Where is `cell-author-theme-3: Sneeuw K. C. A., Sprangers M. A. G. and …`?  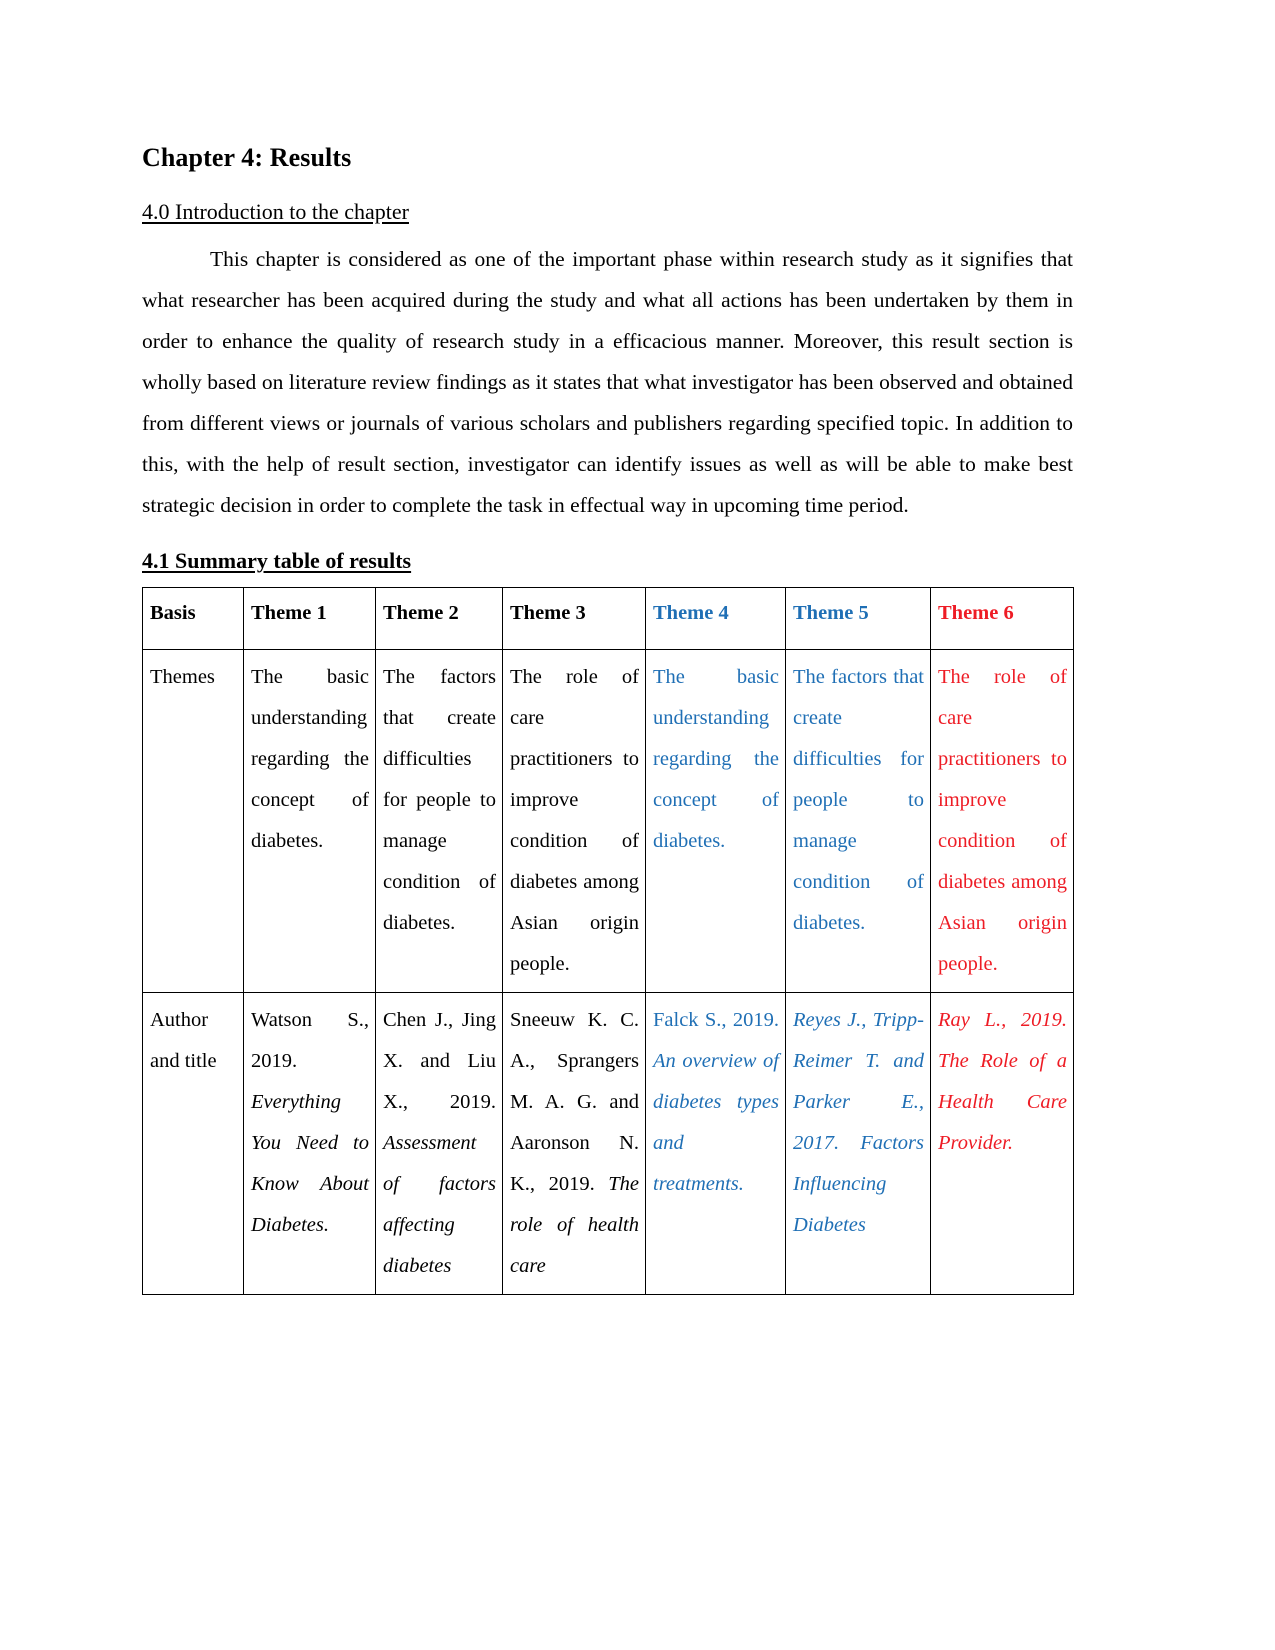
cell-author-theme-3: Sneeuw K. C. A., Sprangers M. A. G. and … is located at coordinates (574, 1143).